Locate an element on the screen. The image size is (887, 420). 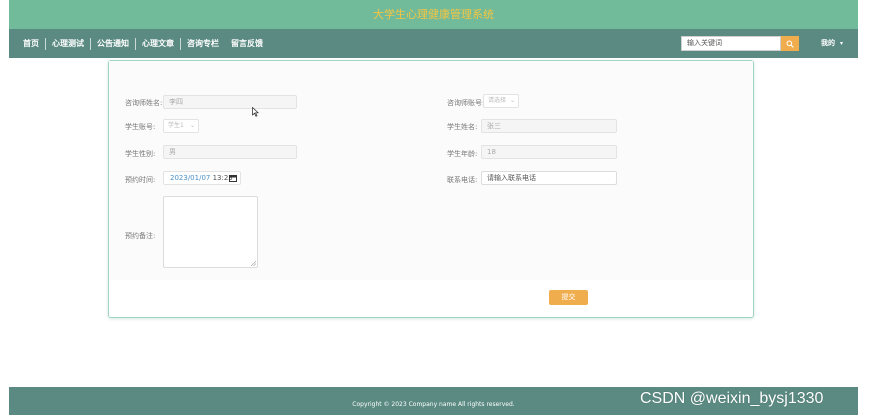
nav-item-articles: 心理文章 is located at coordinates (158, 43).